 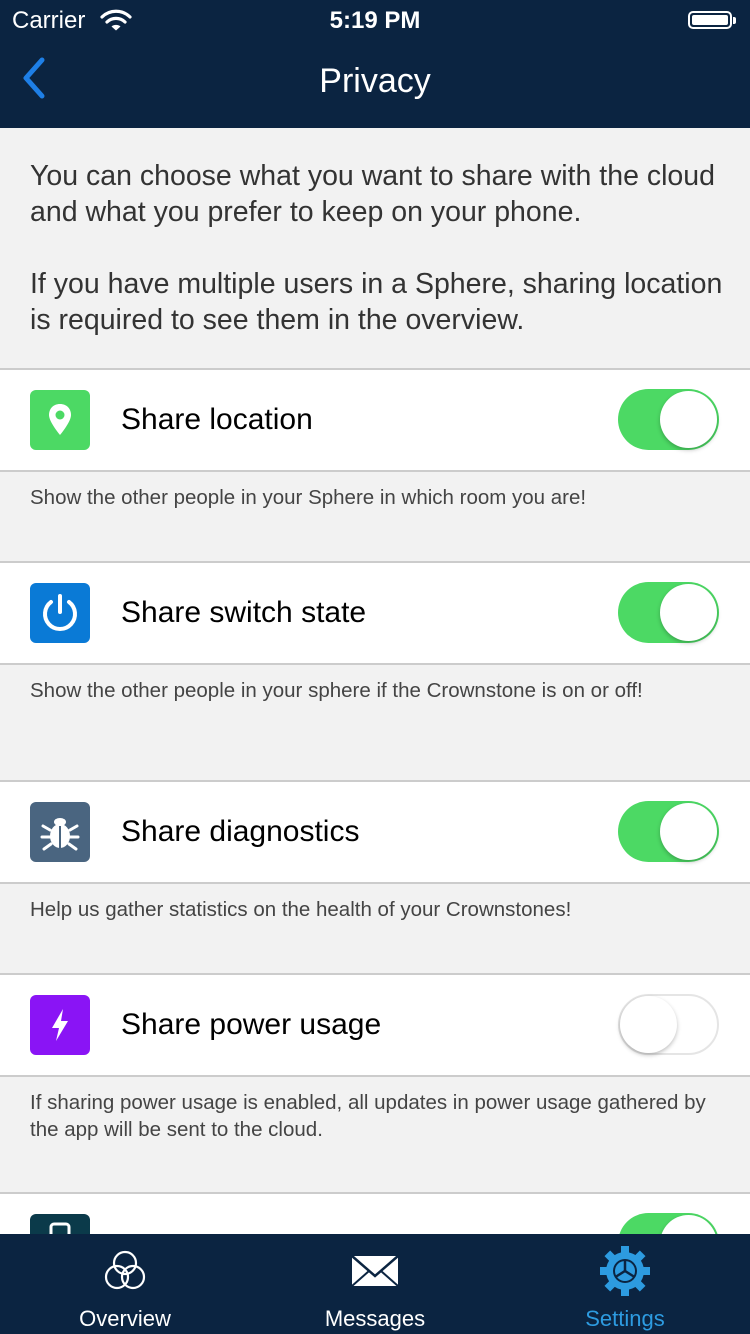 I want to click on location-pin-icon, so click(x=60, y=420).